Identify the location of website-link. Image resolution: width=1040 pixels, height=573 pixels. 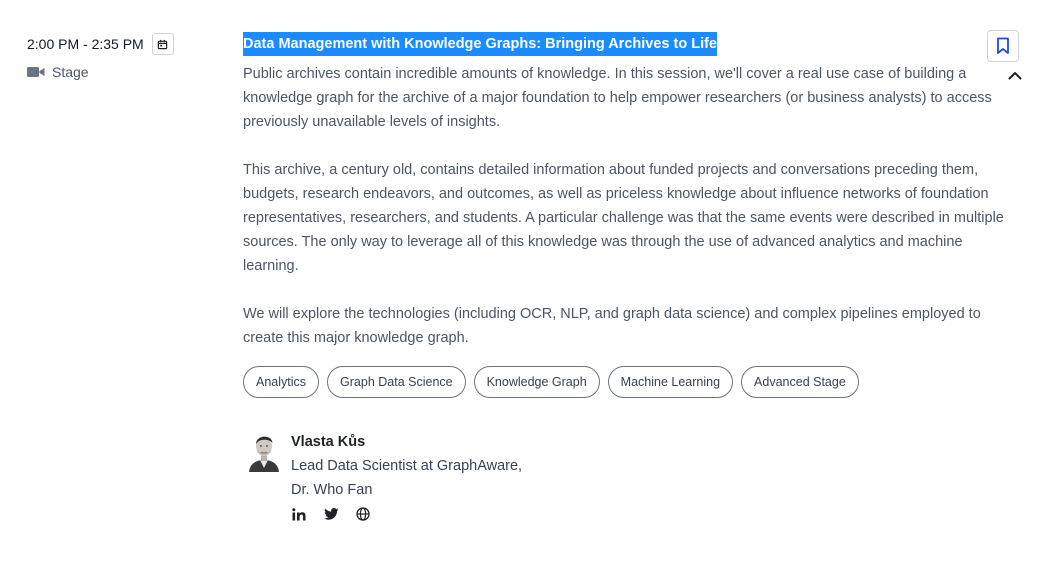
(363, 514).